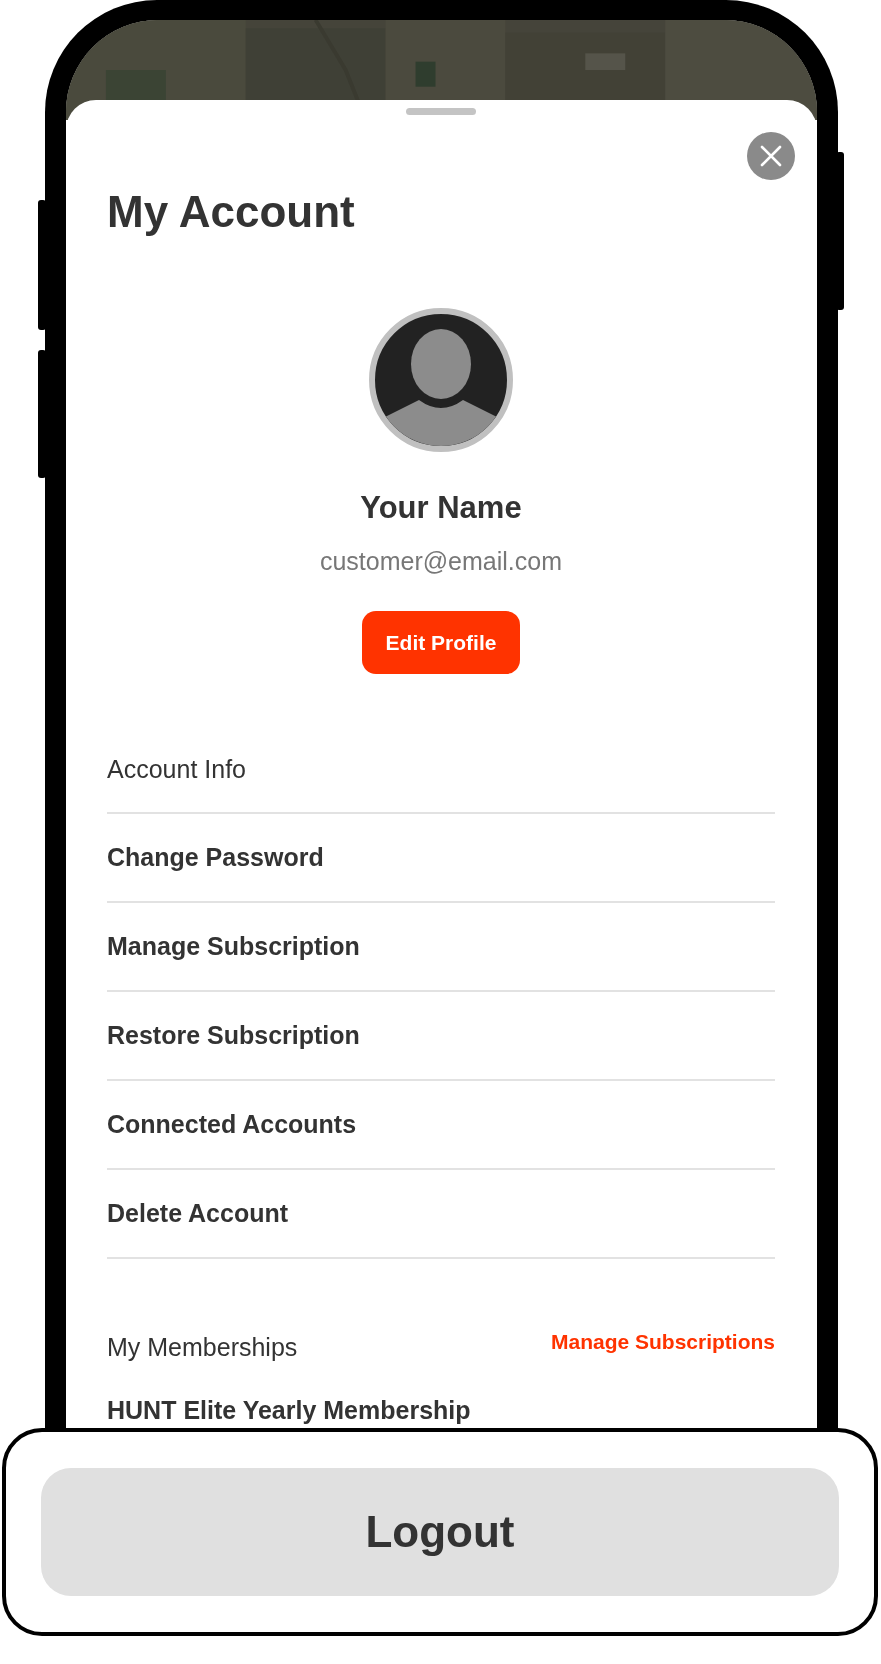 This screenshot has width=881, height=1664. Describe the element at coordinates (289, 1410) in the screenshot. I see `membership-item: HUNT Elite Yearly Membership` at that location.